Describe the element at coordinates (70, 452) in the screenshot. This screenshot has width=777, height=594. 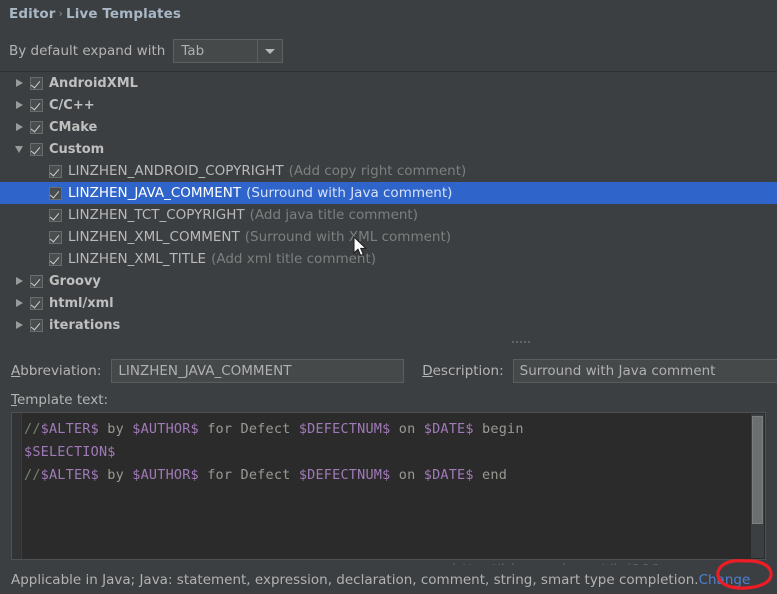
I see `template-variable-token: $SELECTION$` at that location.